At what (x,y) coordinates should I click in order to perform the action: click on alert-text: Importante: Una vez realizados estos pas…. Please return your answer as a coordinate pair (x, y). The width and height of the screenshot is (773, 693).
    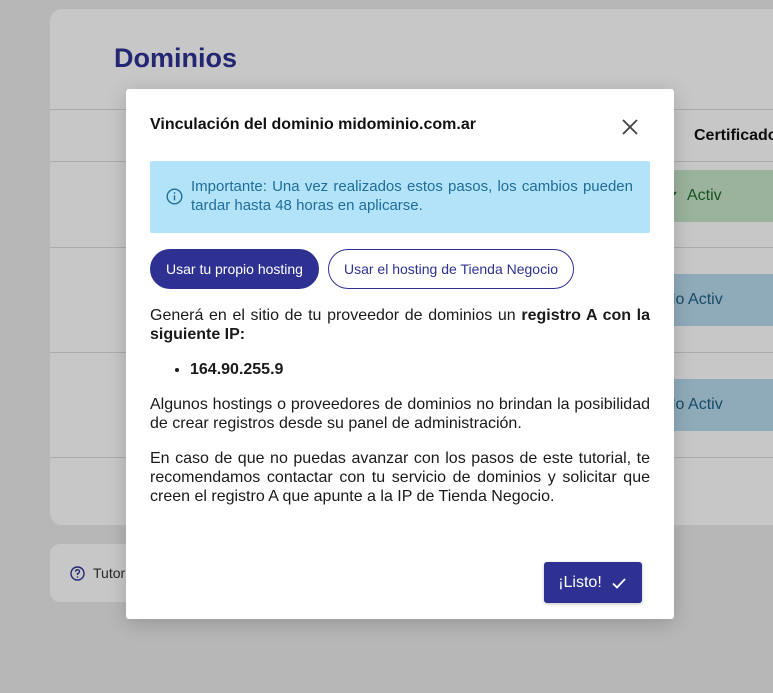
    Looking at the image, I should click on (412, 196).